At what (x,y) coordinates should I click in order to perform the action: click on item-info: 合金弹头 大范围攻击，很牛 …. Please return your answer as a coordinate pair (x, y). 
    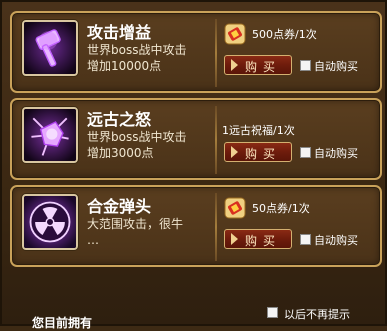
    Looking at the image, I should click on (115, 226).